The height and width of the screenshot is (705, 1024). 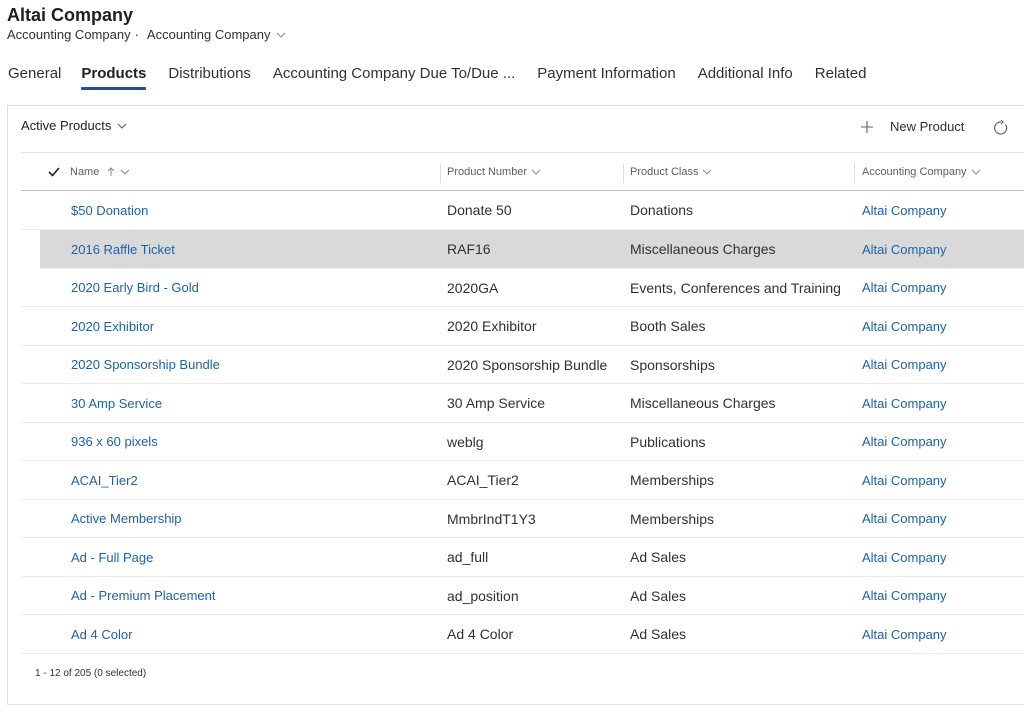 I want to click on checkmark-icon, so click(x=54, y=172).